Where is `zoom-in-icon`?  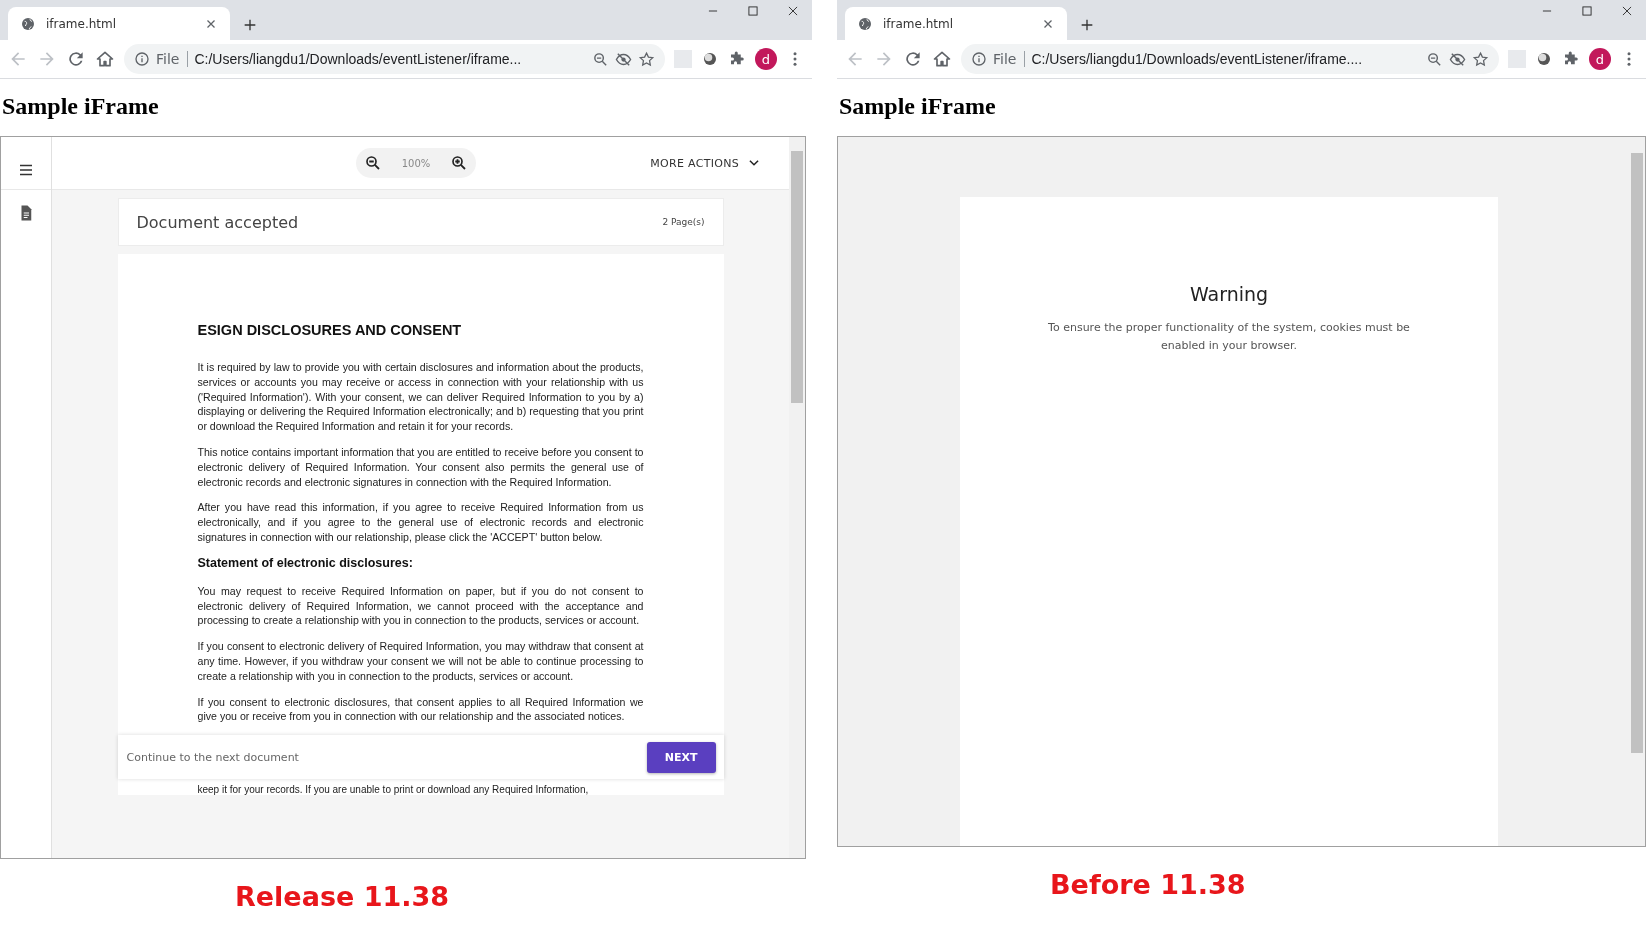
zoom-in-icon is located at coordinates (459, 163).